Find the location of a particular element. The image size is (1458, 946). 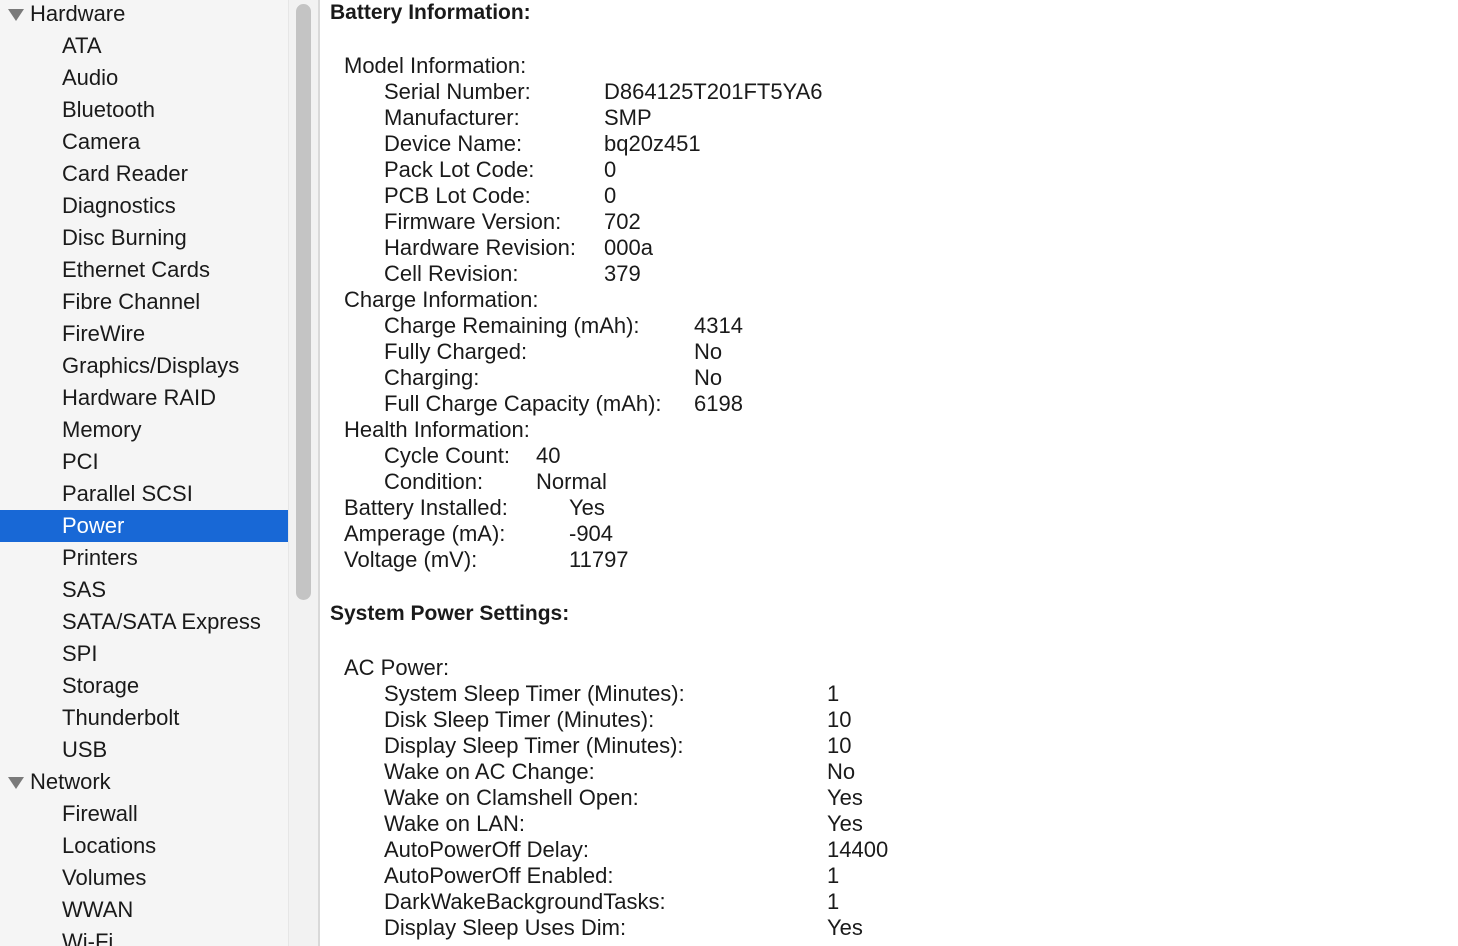

battery-misc-label: Amperage (mA): is located at coordinates (425, 533).